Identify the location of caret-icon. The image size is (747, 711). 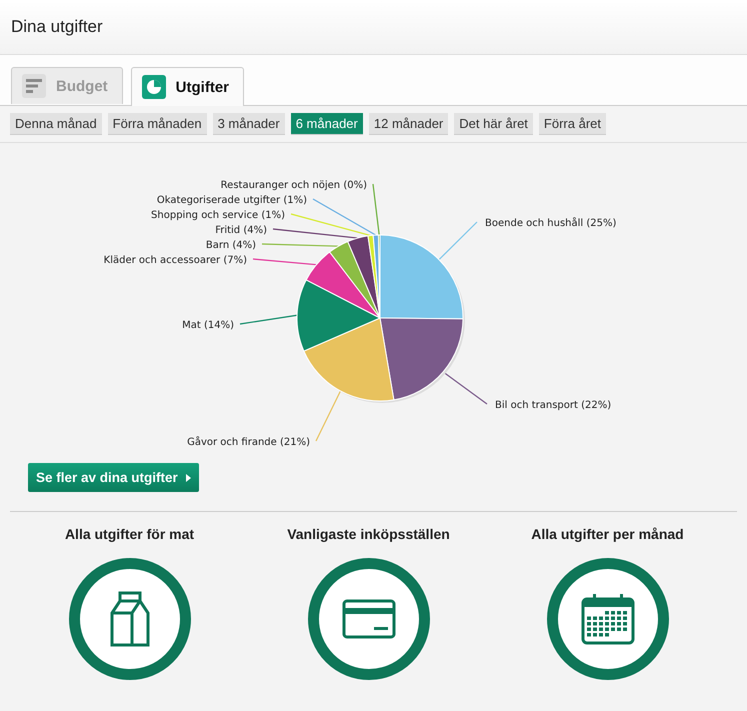
(188, 478).